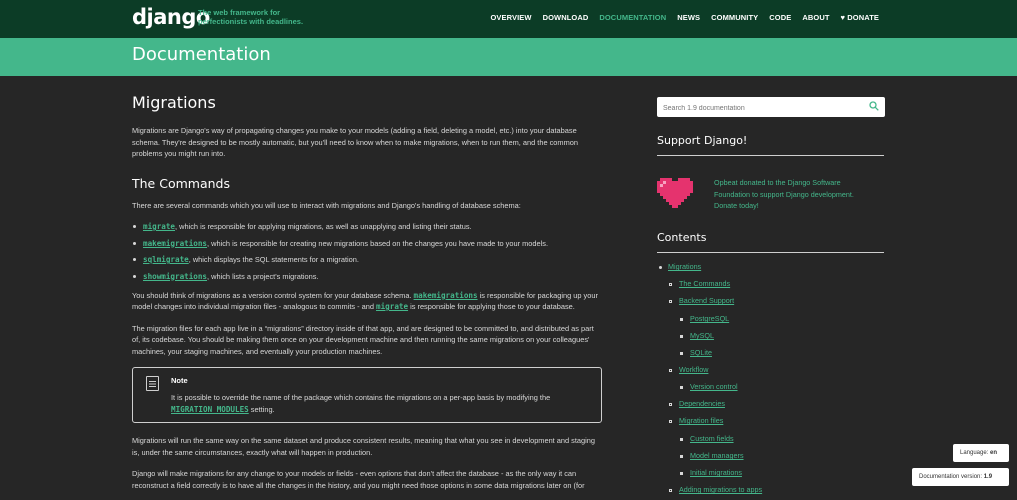 The height and width of the screenshot is (500, 1017). I want to click on nav-donate: ♥ DONATE, so click(860, 17).